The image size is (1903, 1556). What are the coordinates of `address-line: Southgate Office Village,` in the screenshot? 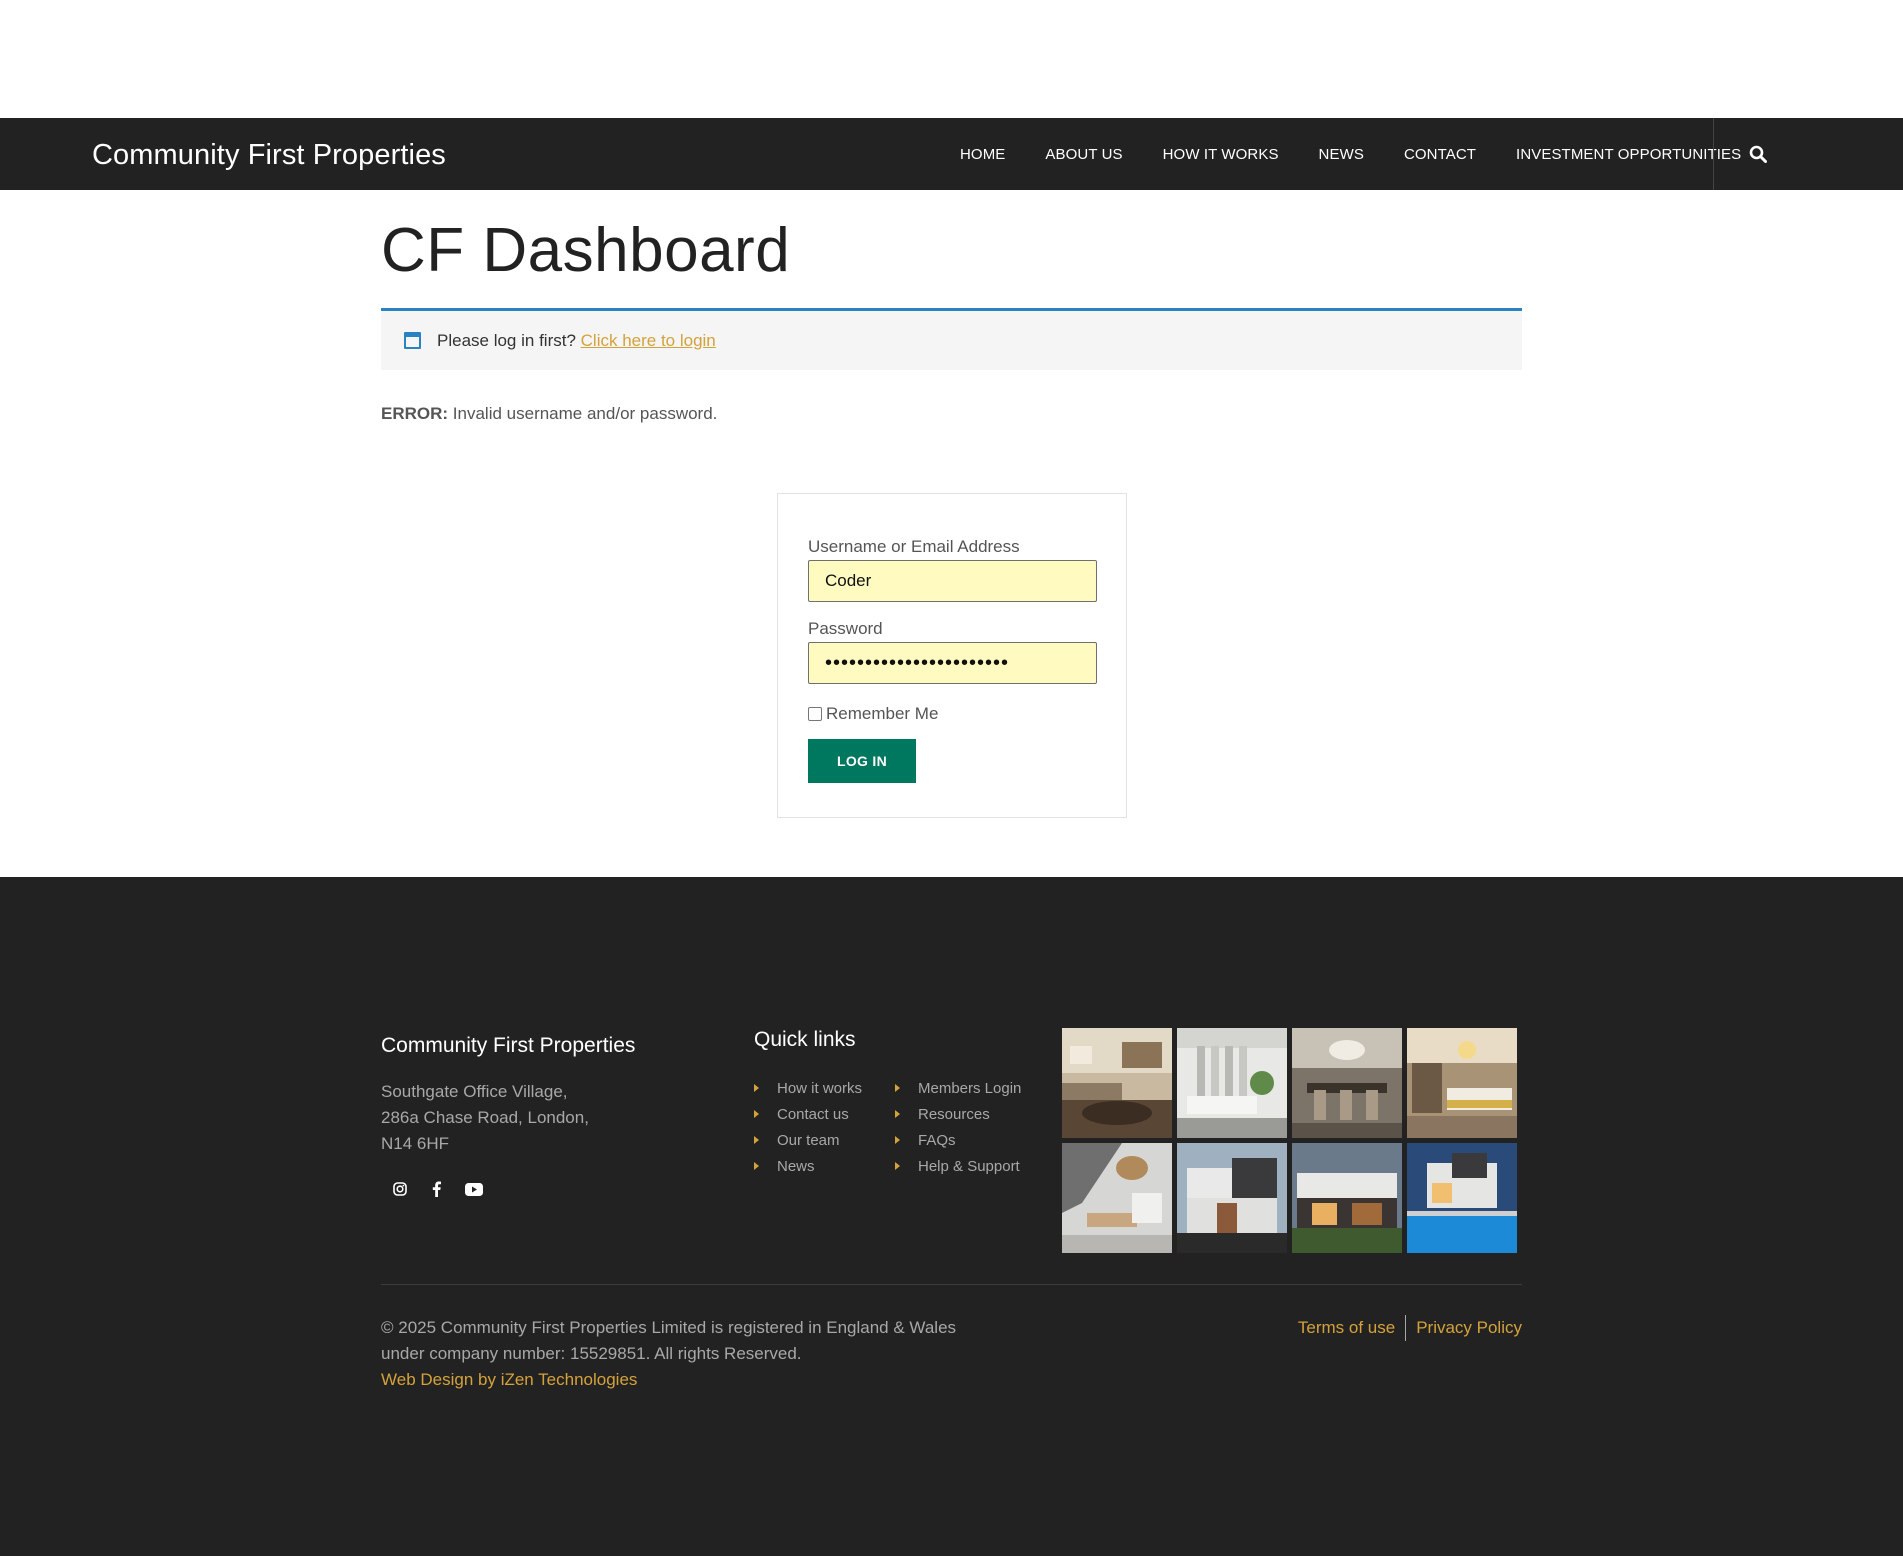 It's located at (474, 1091).